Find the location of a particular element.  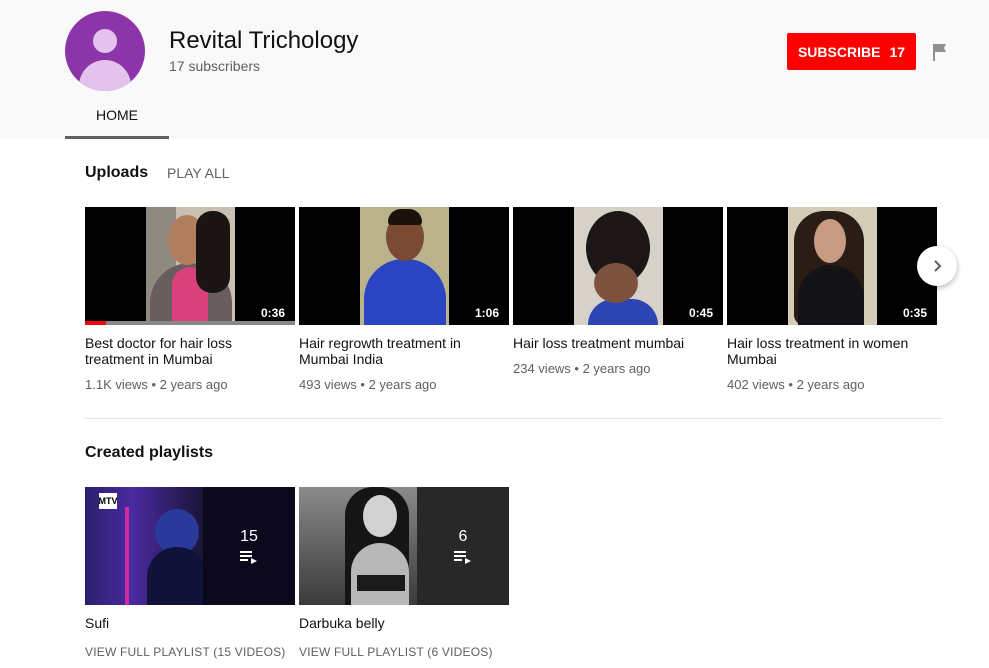

playlist-thumbnail: MTV 15 is located at coordinates (190, 546).